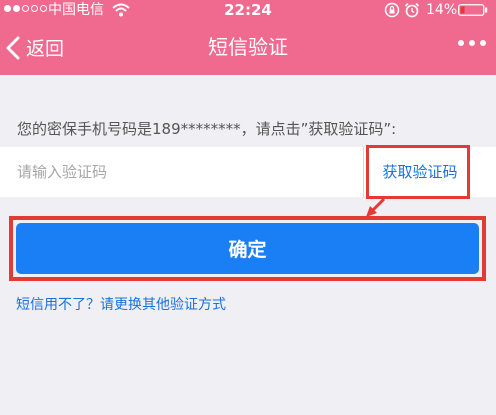 Image resolution: width=496 pixels, height=415 pixels. Describe the element at coordinates (420, 172) in the screenshot. I see `get-code-button: 获取验证码` at that location.